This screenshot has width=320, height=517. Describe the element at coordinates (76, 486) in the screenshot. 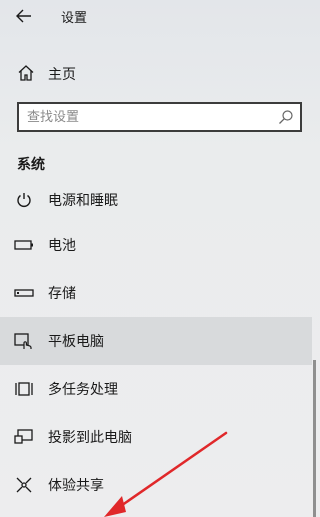

I see `sidebar-item-label: 体验共享` at that location.